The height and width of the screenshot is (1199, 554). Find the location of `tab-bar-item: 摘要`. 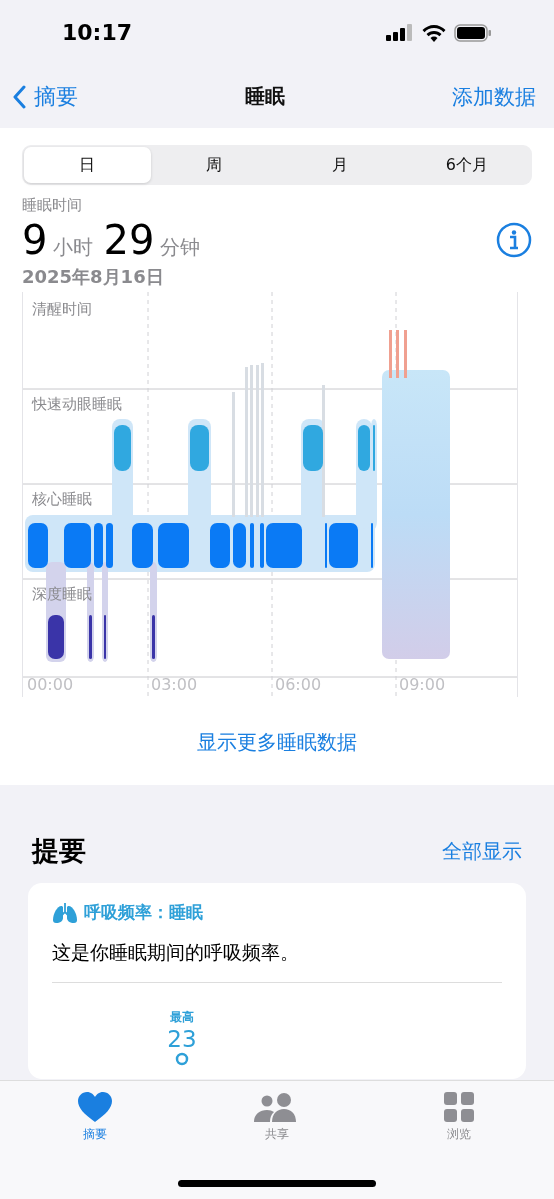

tab-bar-item: 摘要 is located at coordinates (95, 1121).